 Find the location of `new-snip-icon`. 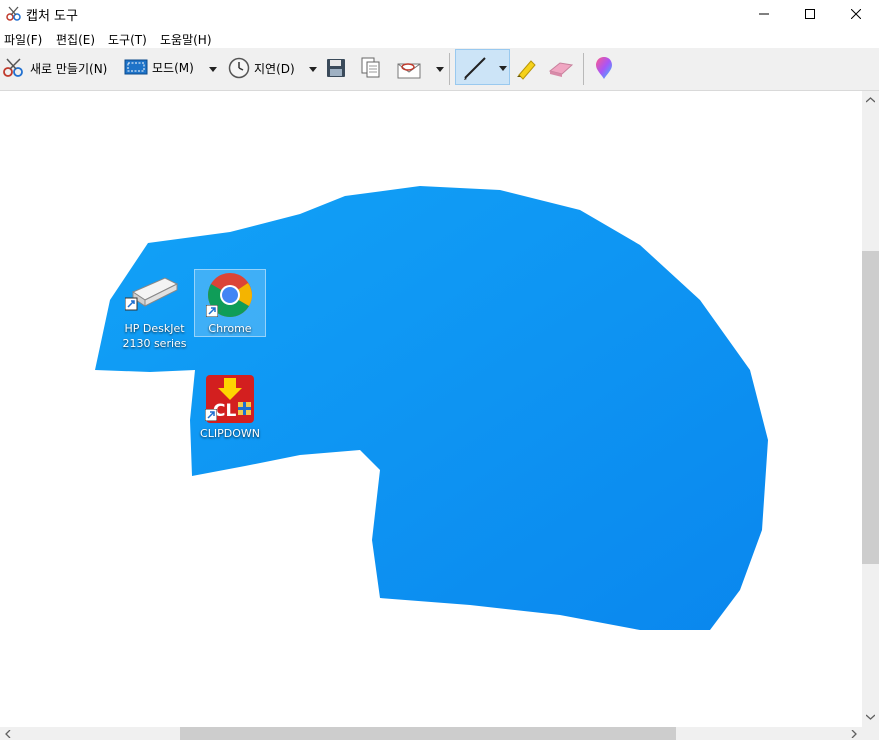

new-snip-icon is located at coordinates (13, 67).